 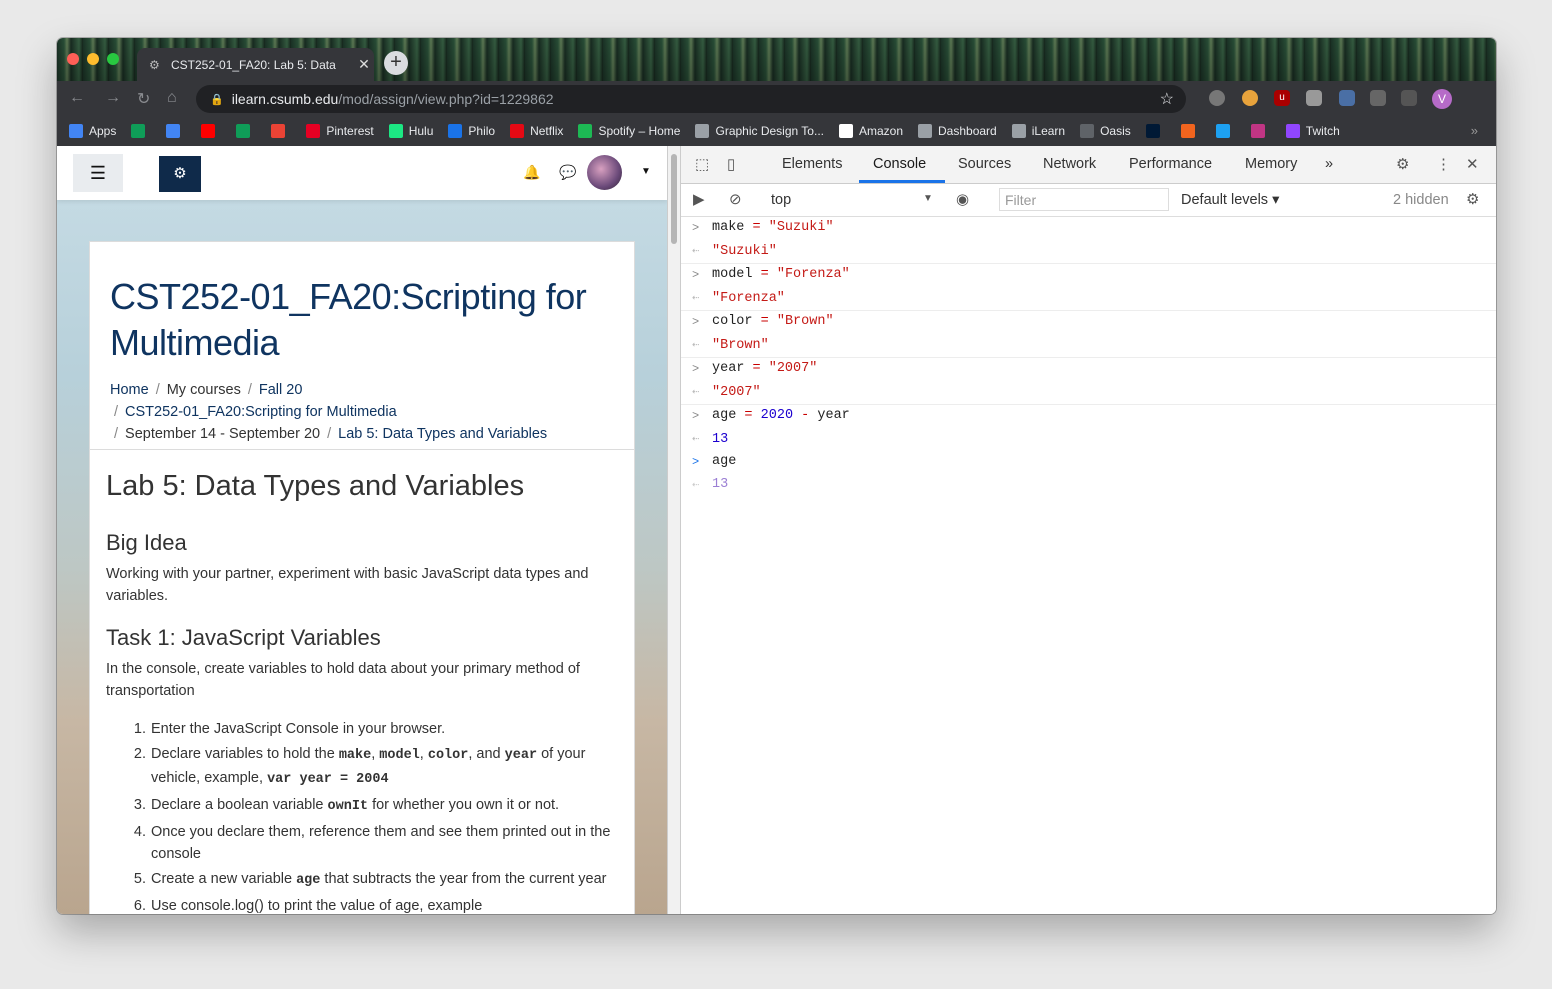 I want to click on minimize-window-button, so click(x=93, y=59).